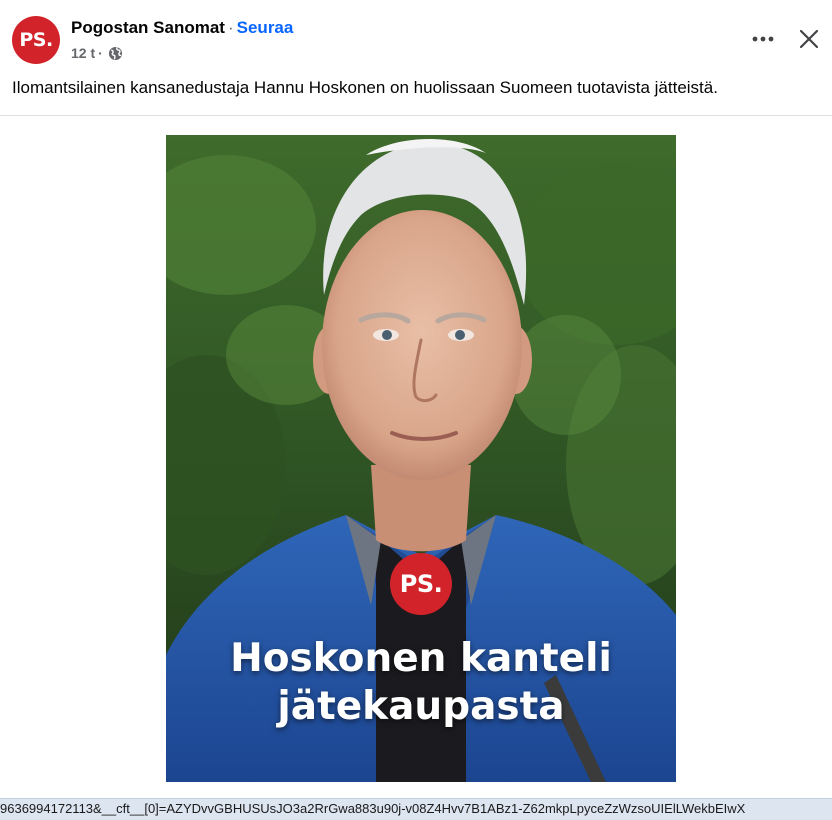  I want to click on image-headline: Hoskonen kanteli jätekaupasta, so click(421, 683).